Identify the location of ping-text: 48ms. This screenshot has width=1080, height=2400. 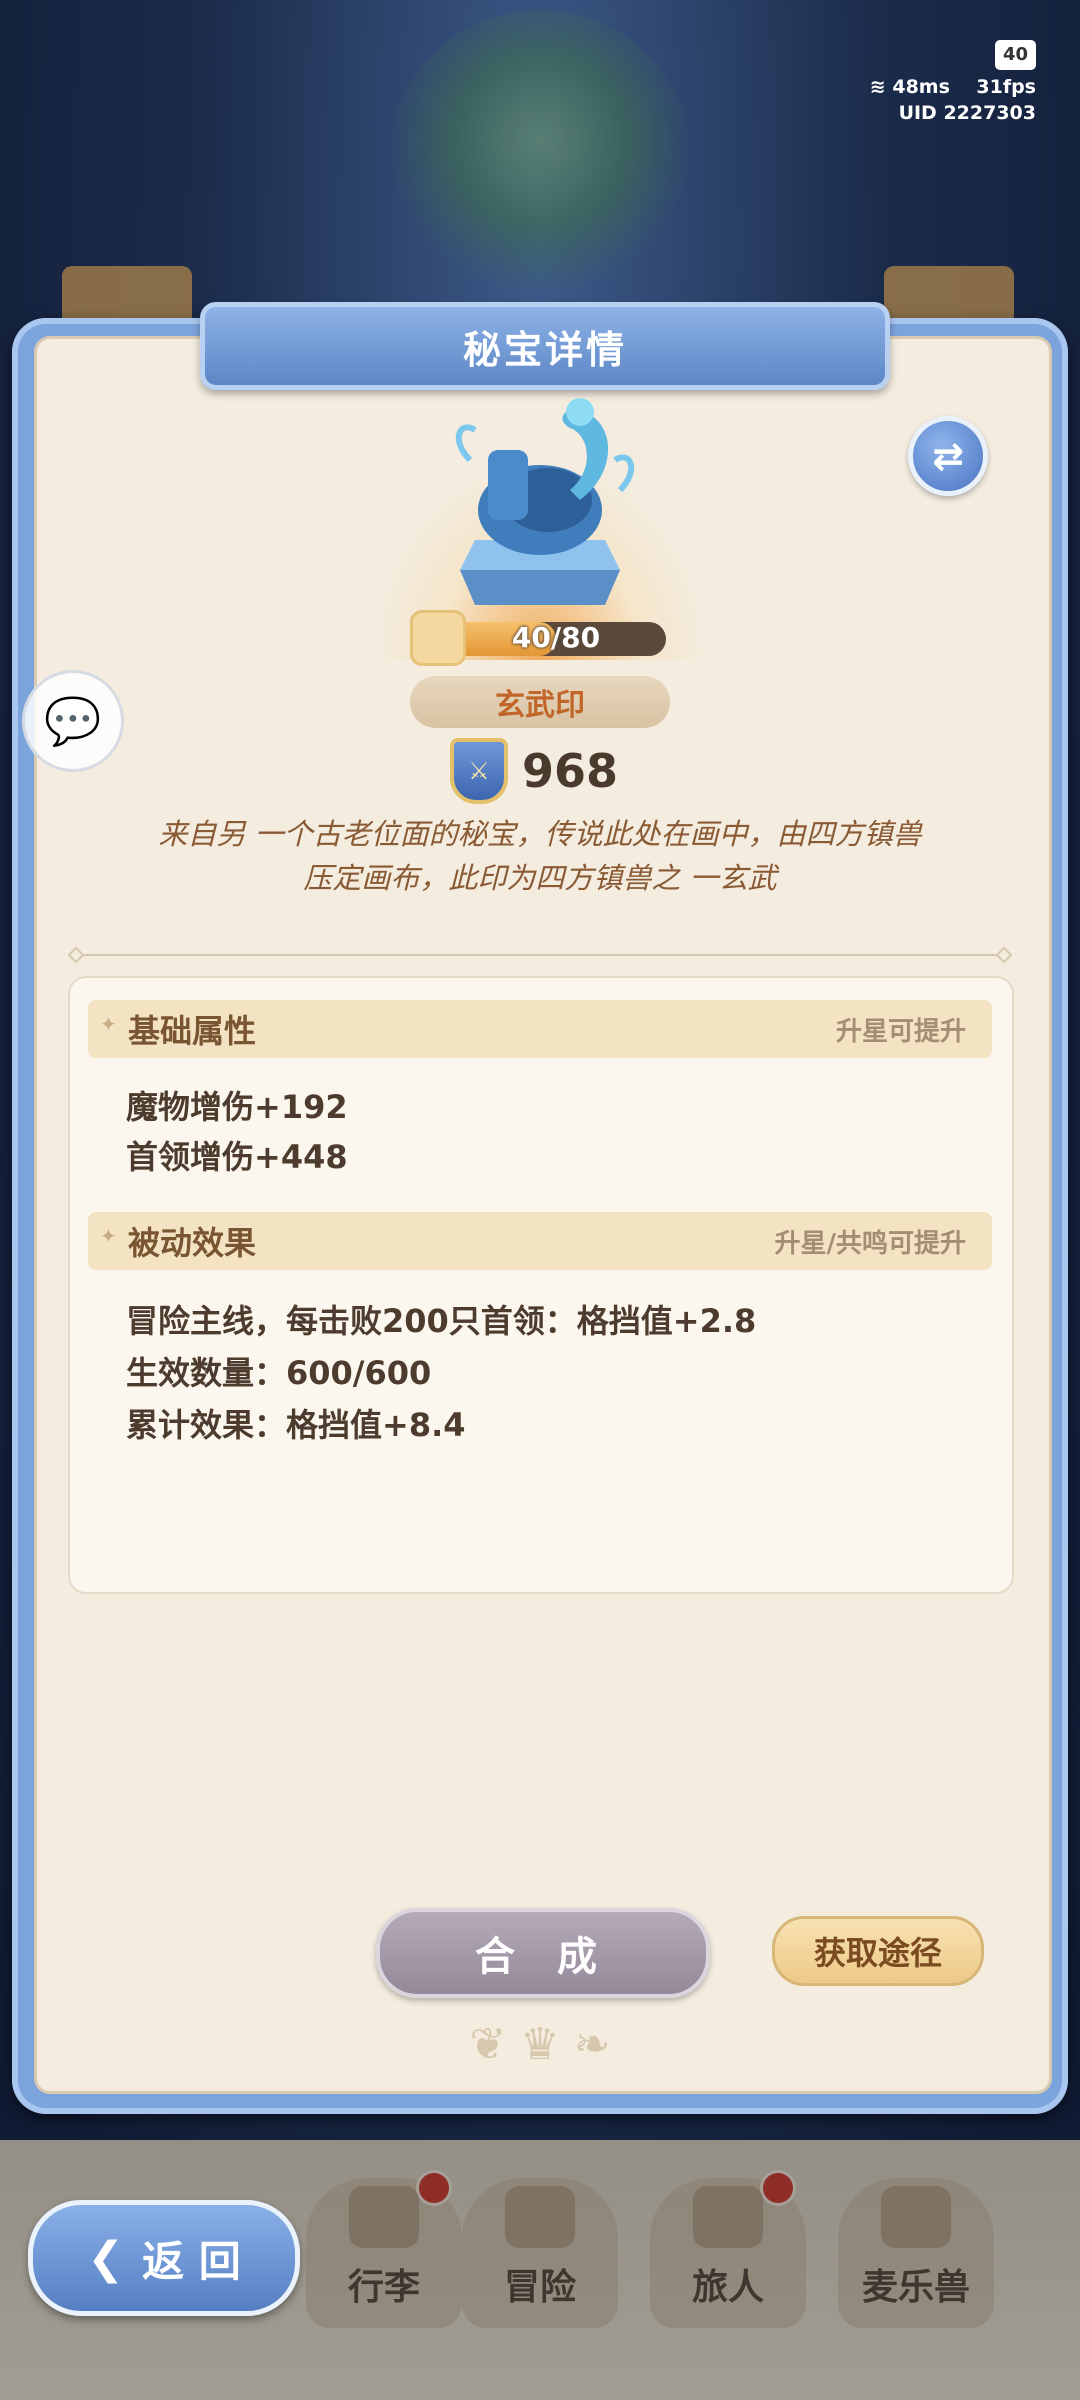
(921, 87).